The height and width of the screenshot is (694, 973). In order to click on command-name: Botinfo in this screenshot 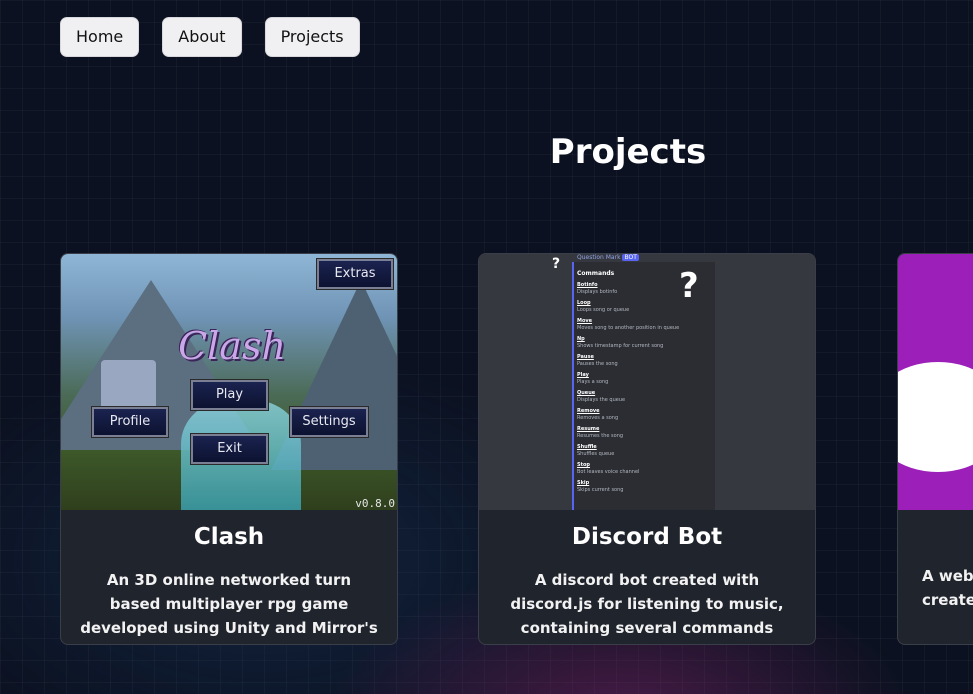, I will do `click(587, 285)`.